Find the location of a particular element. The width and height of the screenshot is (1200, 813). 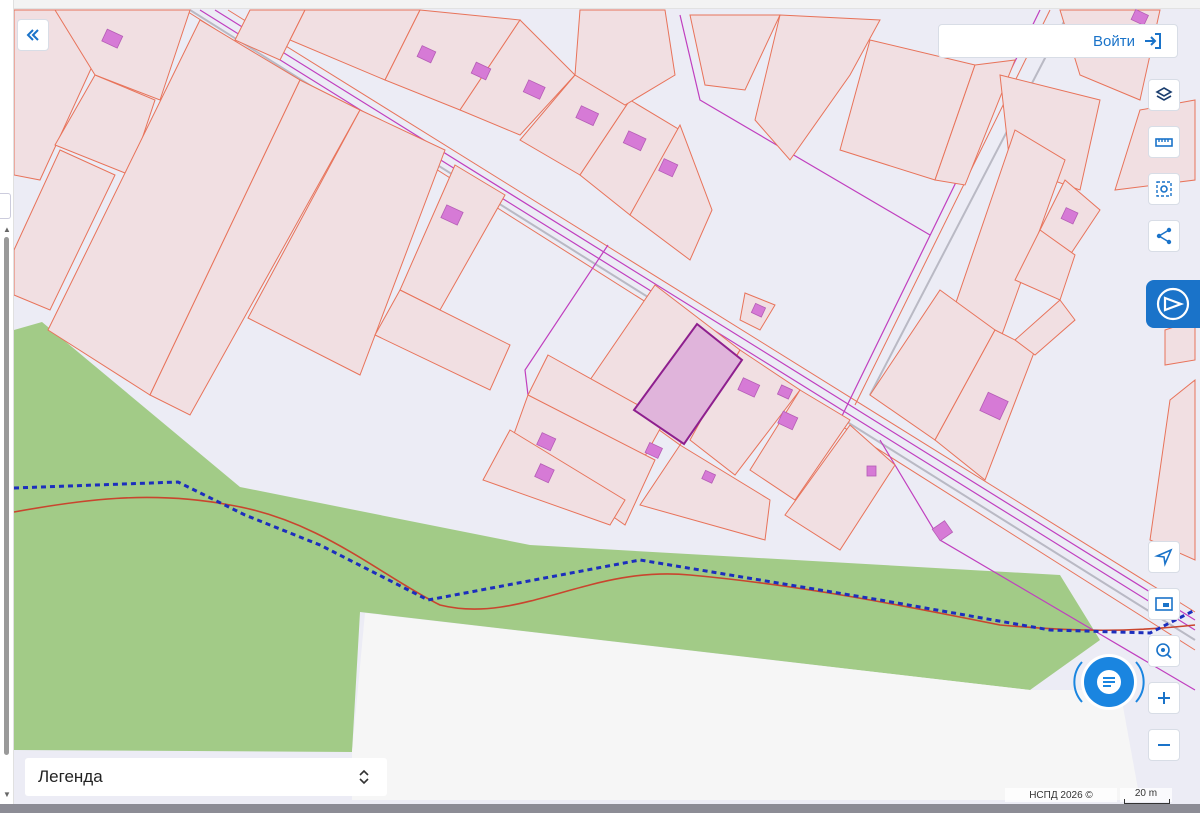

share-button is located at coordinates (1164, 236).